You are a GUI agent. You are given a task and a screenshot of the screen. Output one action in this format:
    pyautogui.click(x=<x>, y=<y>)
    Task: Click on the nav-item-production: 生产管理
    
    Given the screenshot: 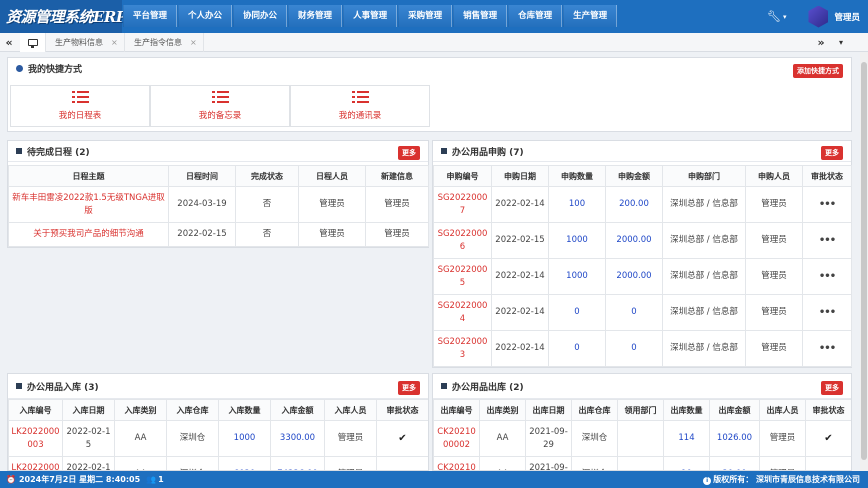 What is the action you would take?
    pyautogui.click(x=590, y=16)
    